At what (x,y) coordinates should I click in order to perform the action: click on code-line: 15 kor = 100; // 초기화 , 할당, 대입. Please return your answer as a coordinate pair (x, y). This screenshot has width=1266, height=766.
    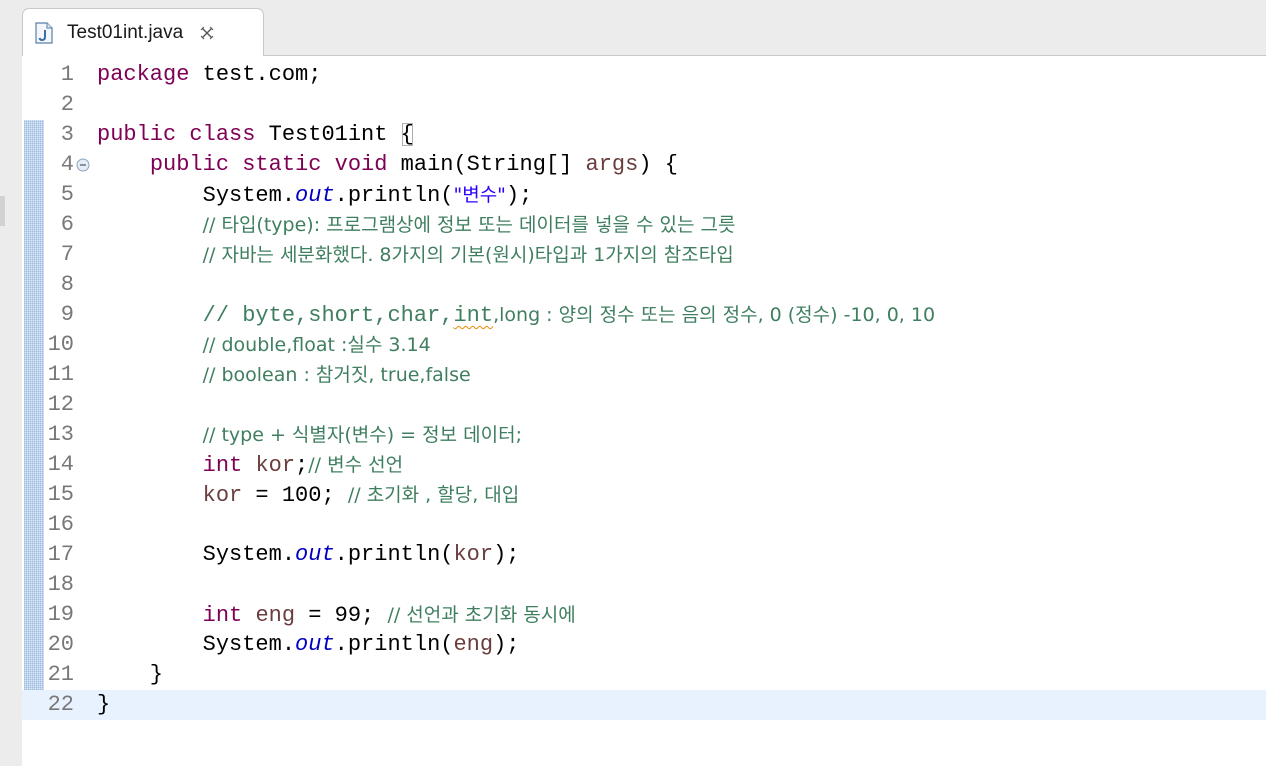
    Looking at the image, I should click on (644, 495).